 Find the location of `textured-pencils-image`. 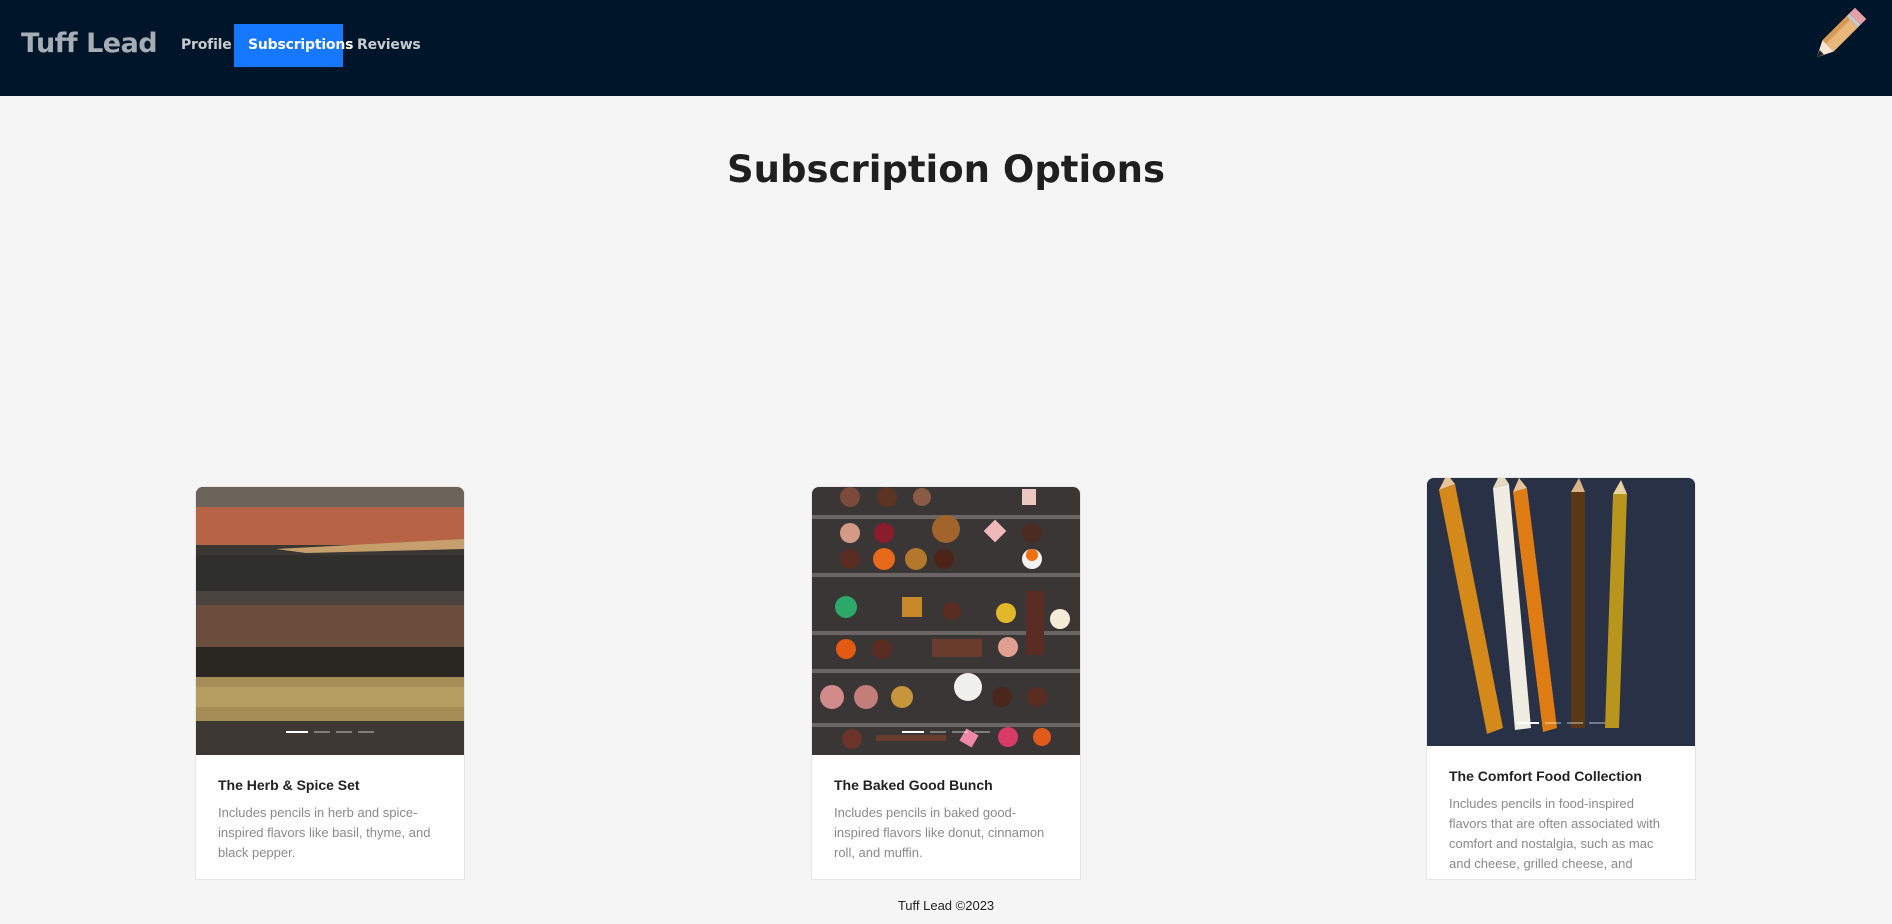

textured-pencils-image is located at coordinates (330, 621).